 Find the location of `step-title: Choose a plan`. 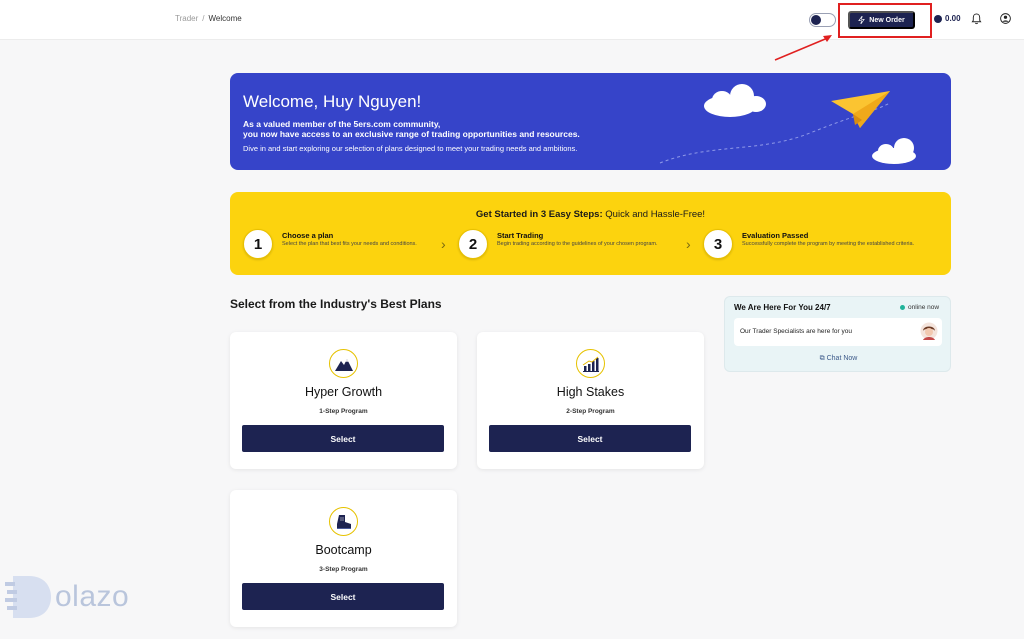

step-title: Choose a plan is located at coordinates (308, 235).